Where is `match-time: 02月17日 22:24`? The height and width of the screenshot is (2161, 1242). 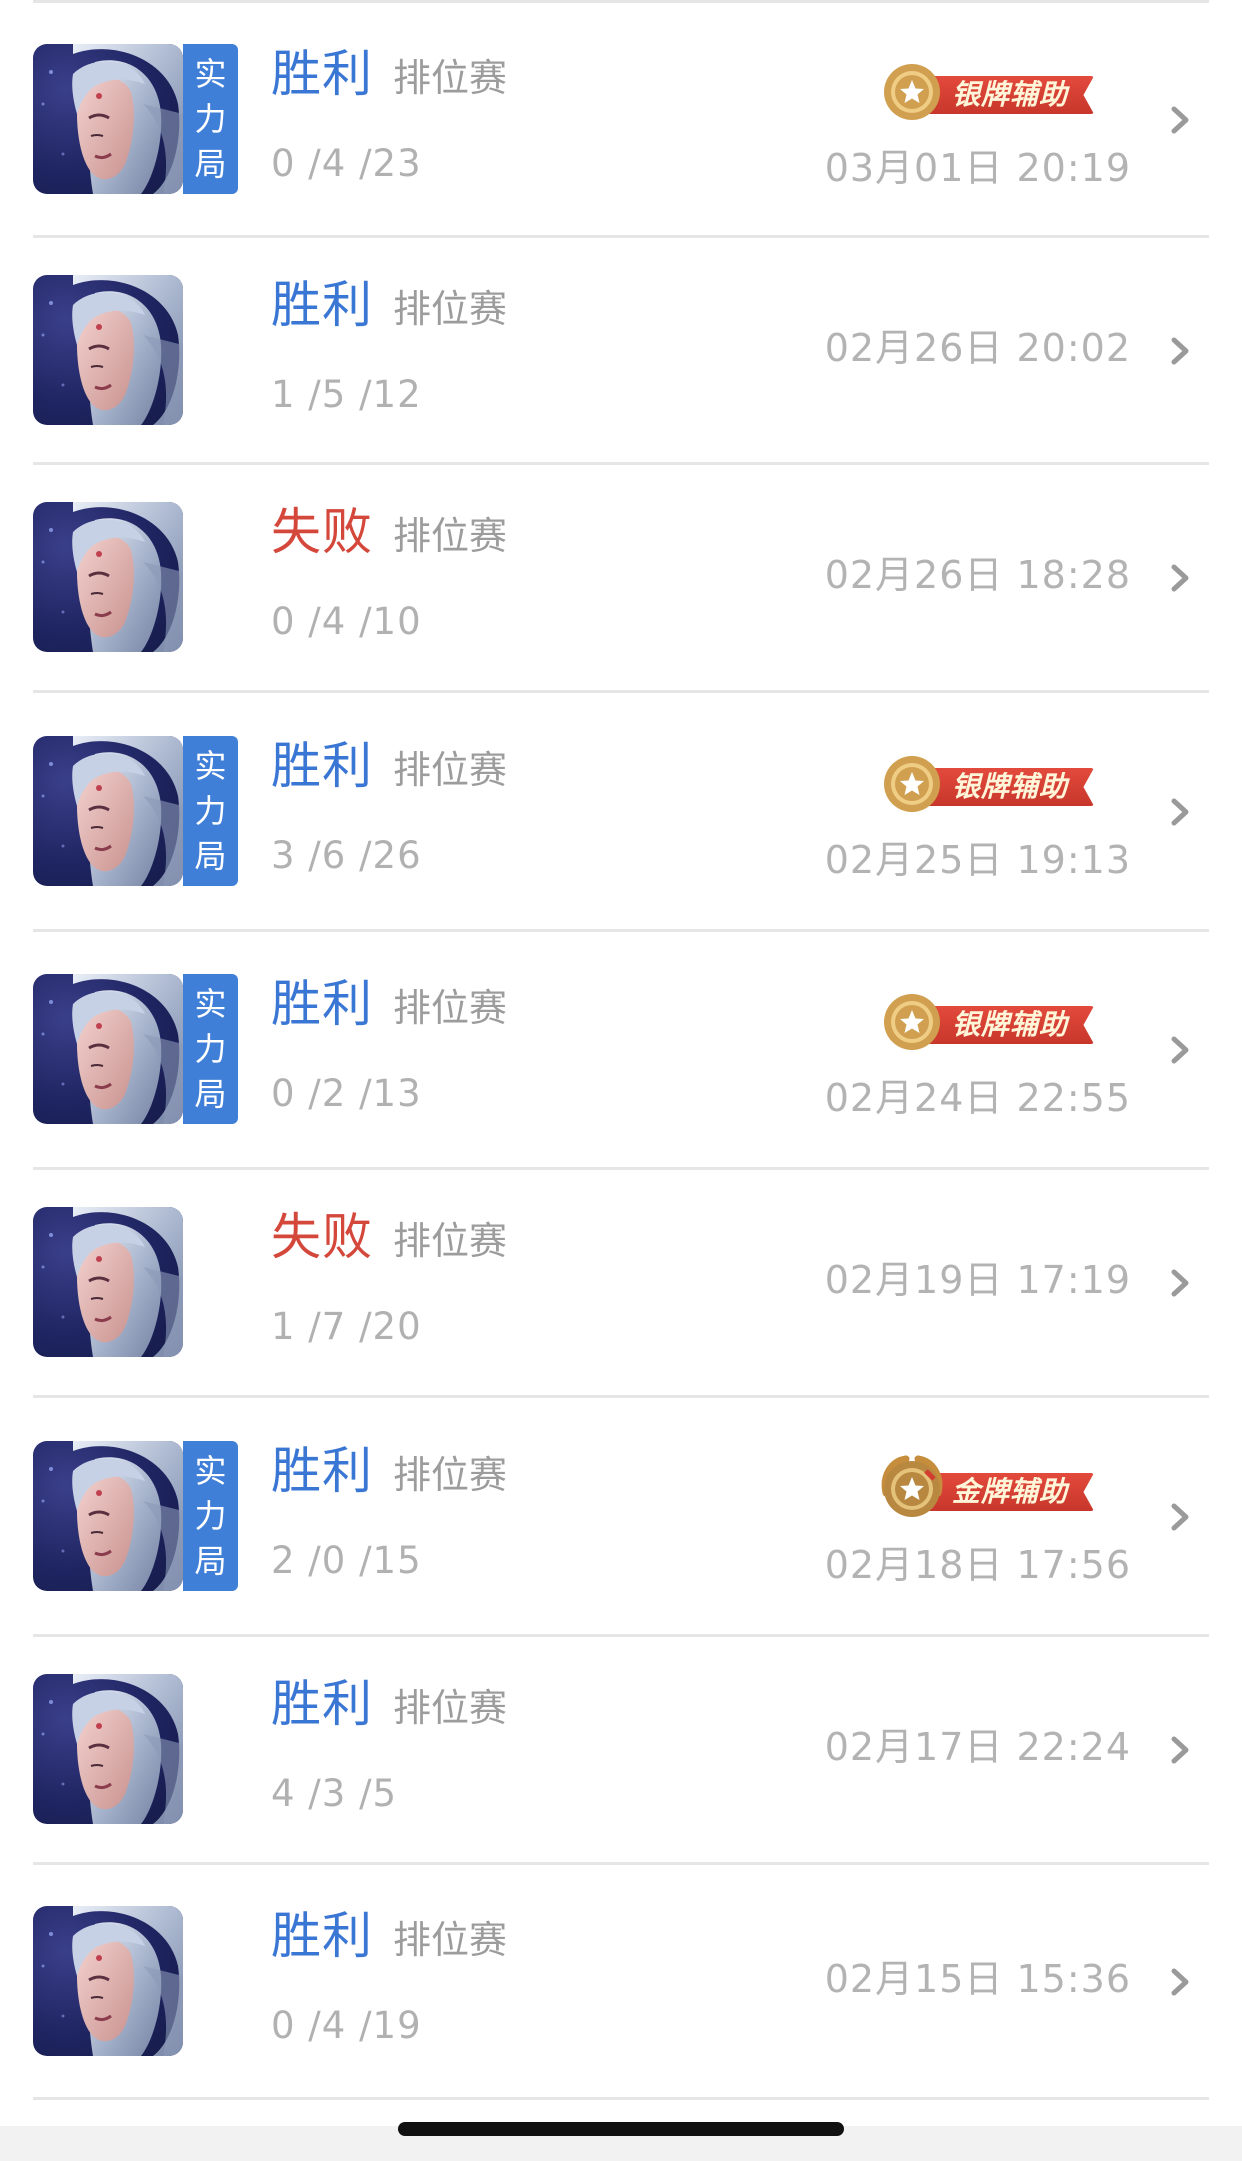 match-time: 02月17日 22:24 is located at coordinates (977, 1747).